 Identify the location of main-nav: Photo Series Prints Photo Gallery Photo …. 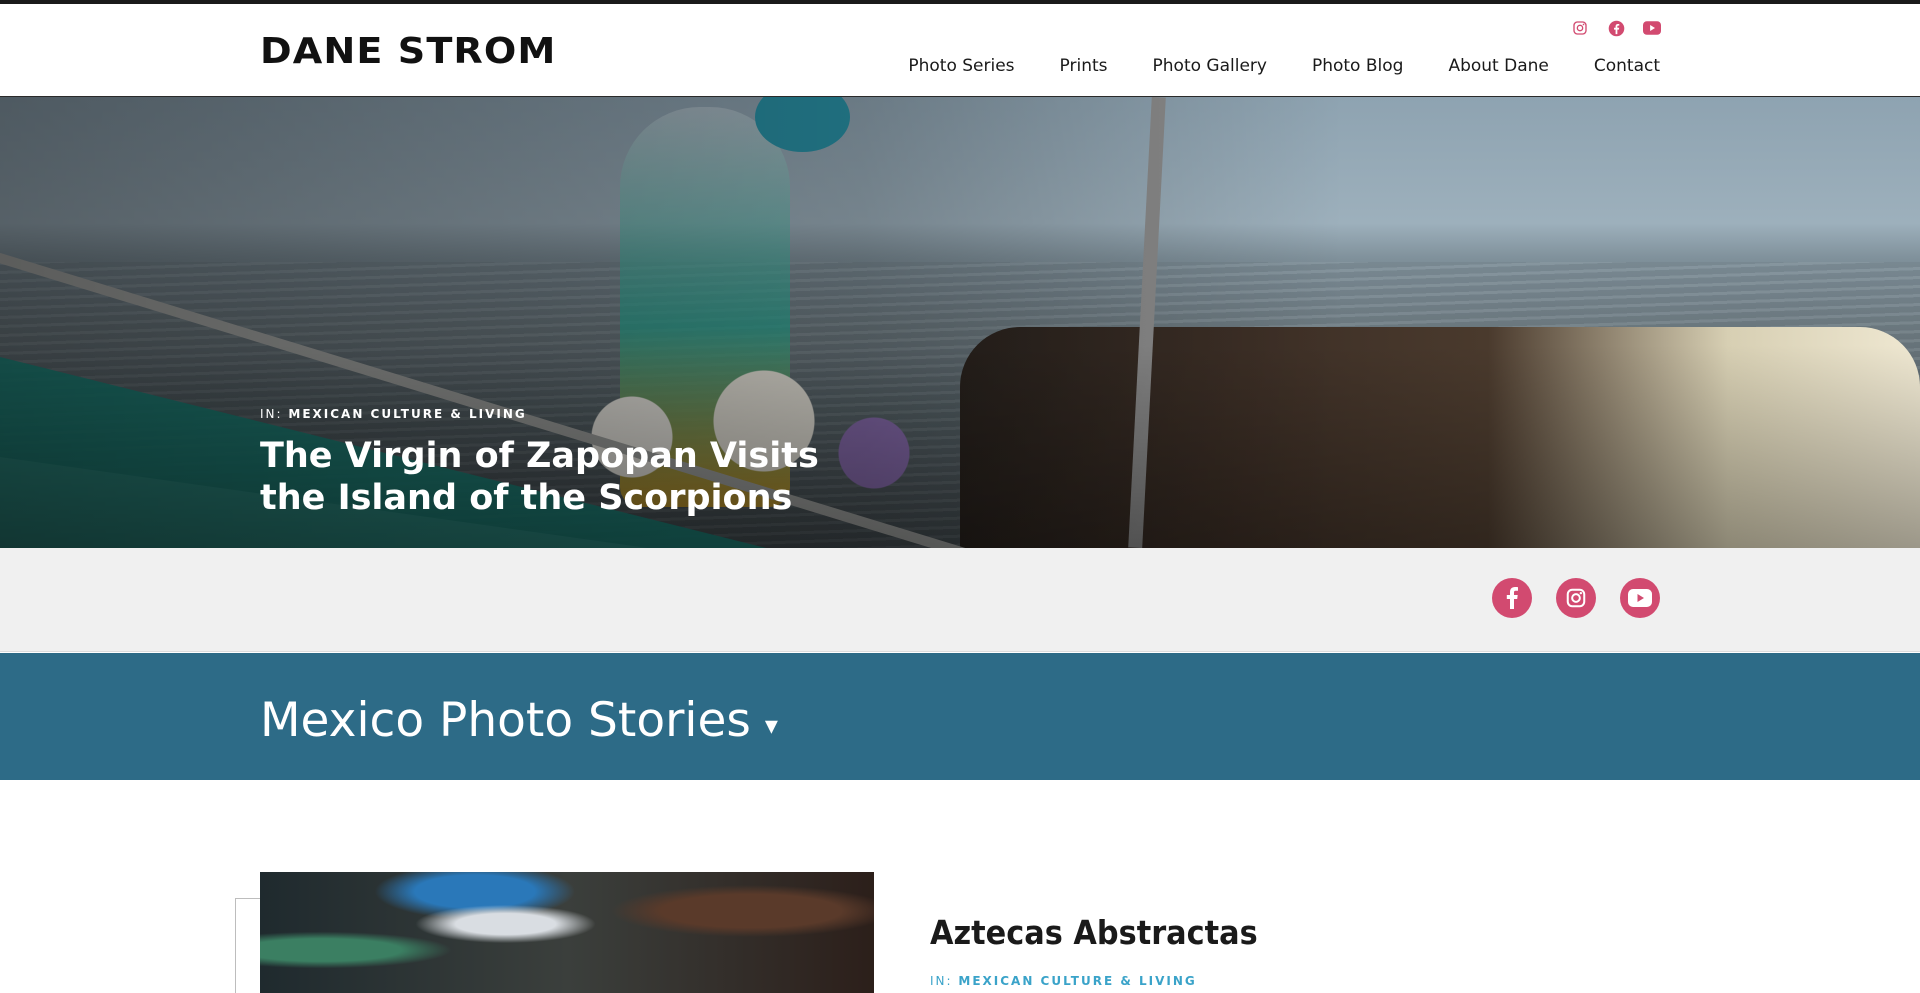
(1284, 66).